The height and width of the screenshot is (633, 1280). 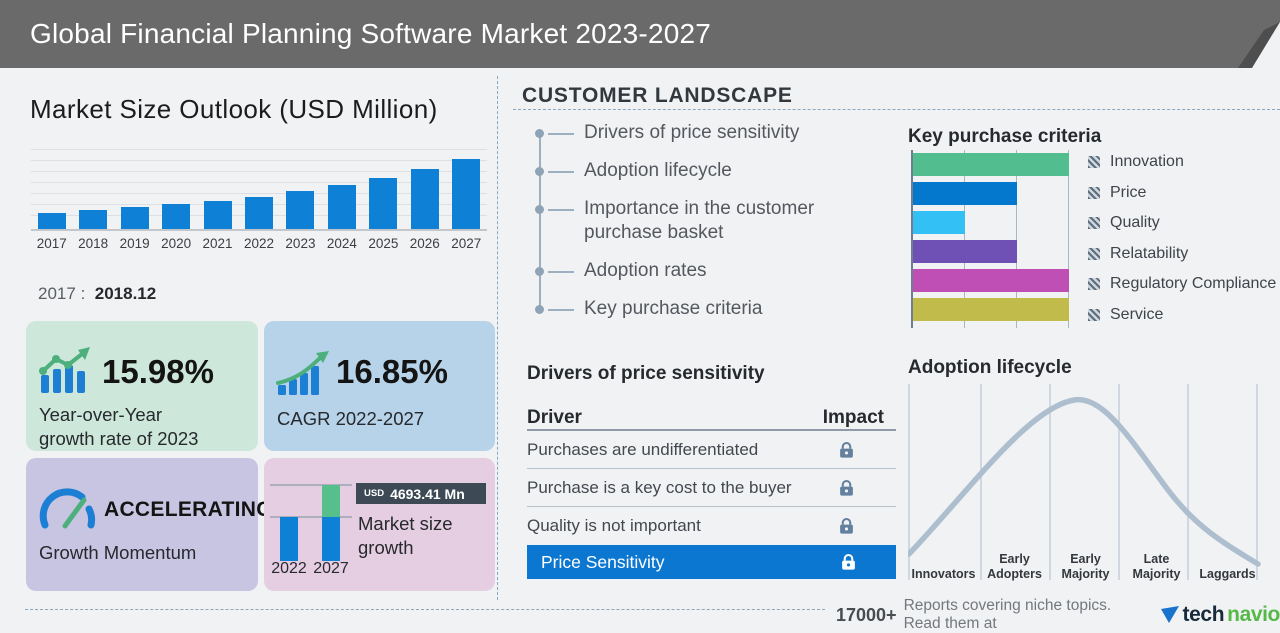 I want to click on column-driver: Driver, so click(x=554, y=417).